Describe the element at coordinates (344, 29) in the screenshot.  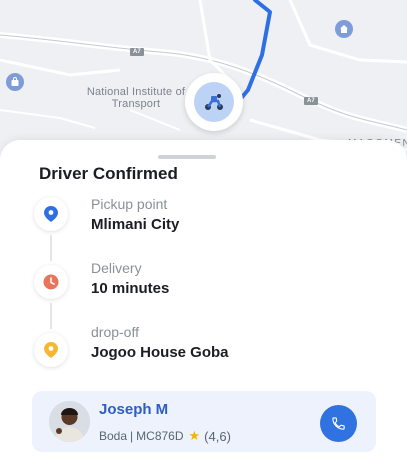
I see `building-icon` at that location.